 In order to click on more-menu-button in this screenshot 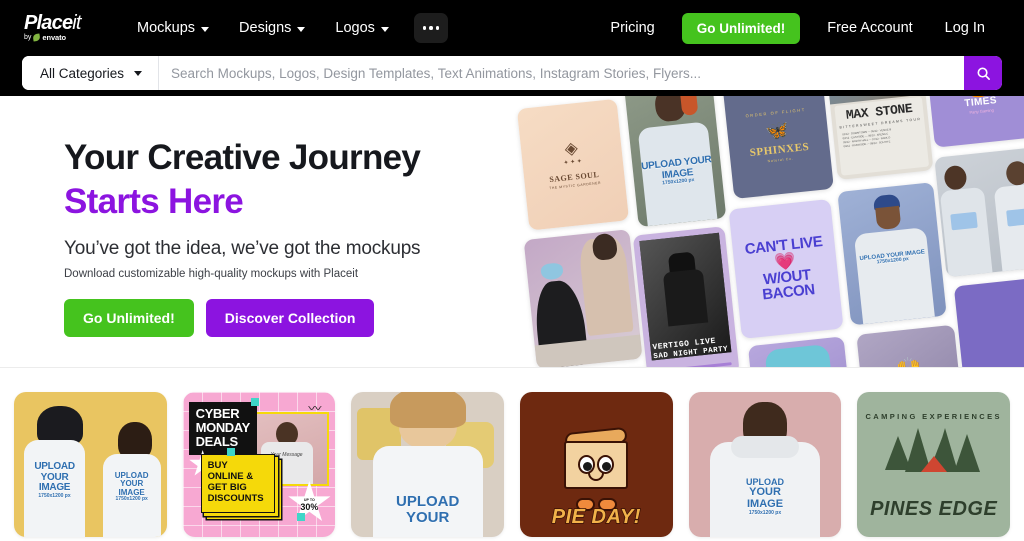, I will do `click(430, 28)`.